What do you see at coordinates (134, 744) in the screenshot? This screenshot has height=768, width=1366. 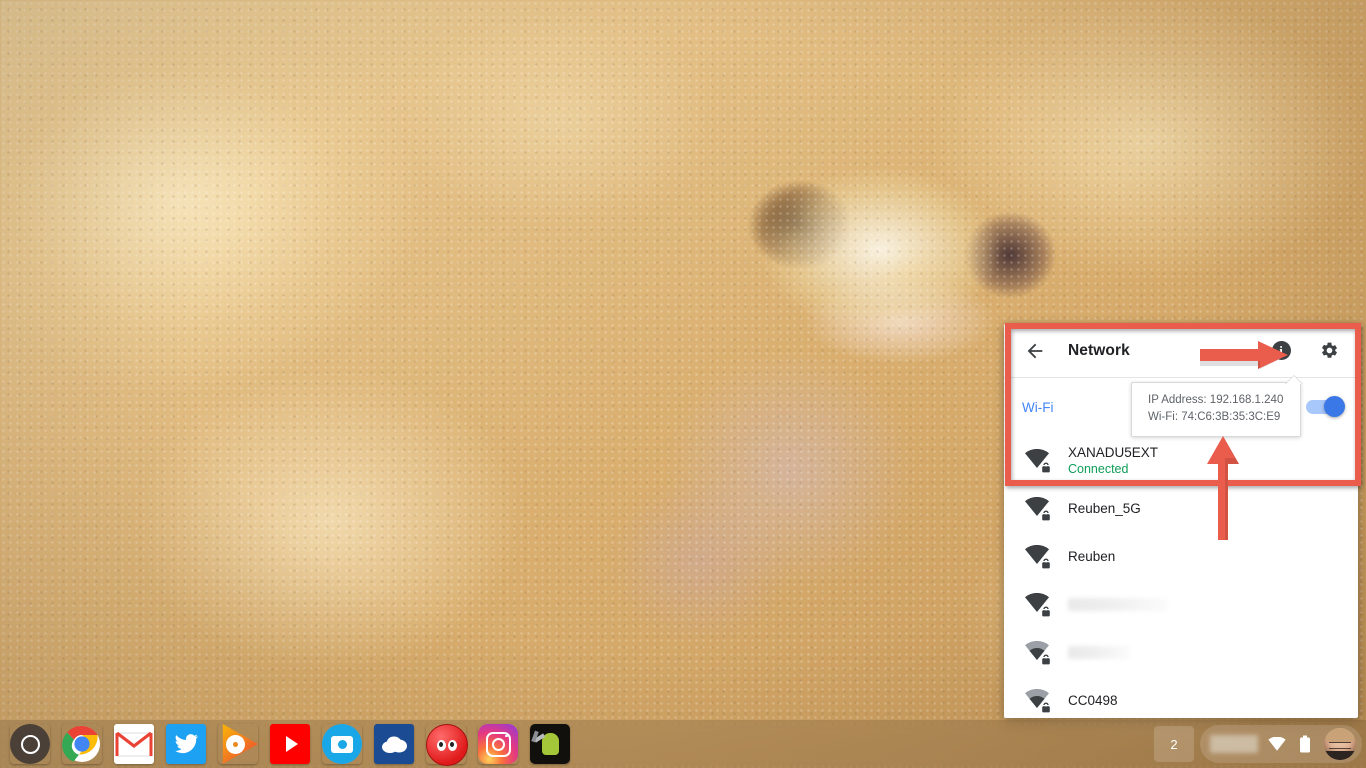 I see `shelf-app-gmail` at bounding box center [134, 744].